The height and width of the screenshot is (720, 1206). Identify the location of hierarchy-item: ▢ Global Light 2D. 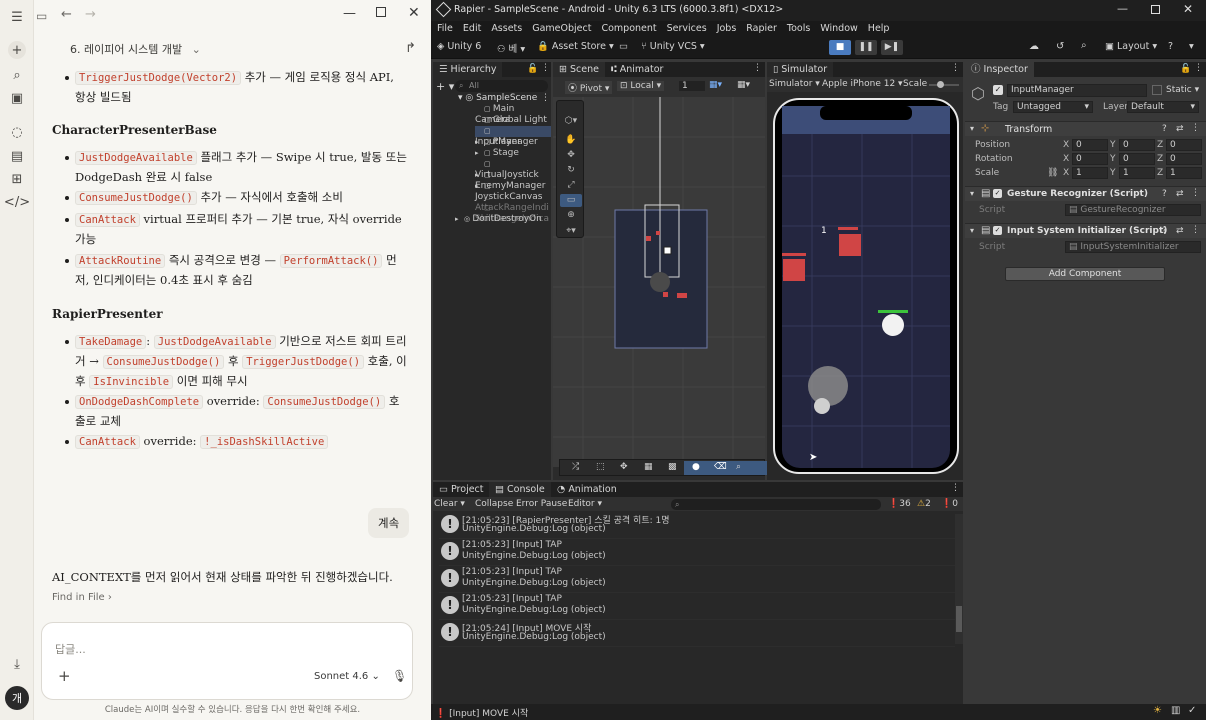
(513, 125).